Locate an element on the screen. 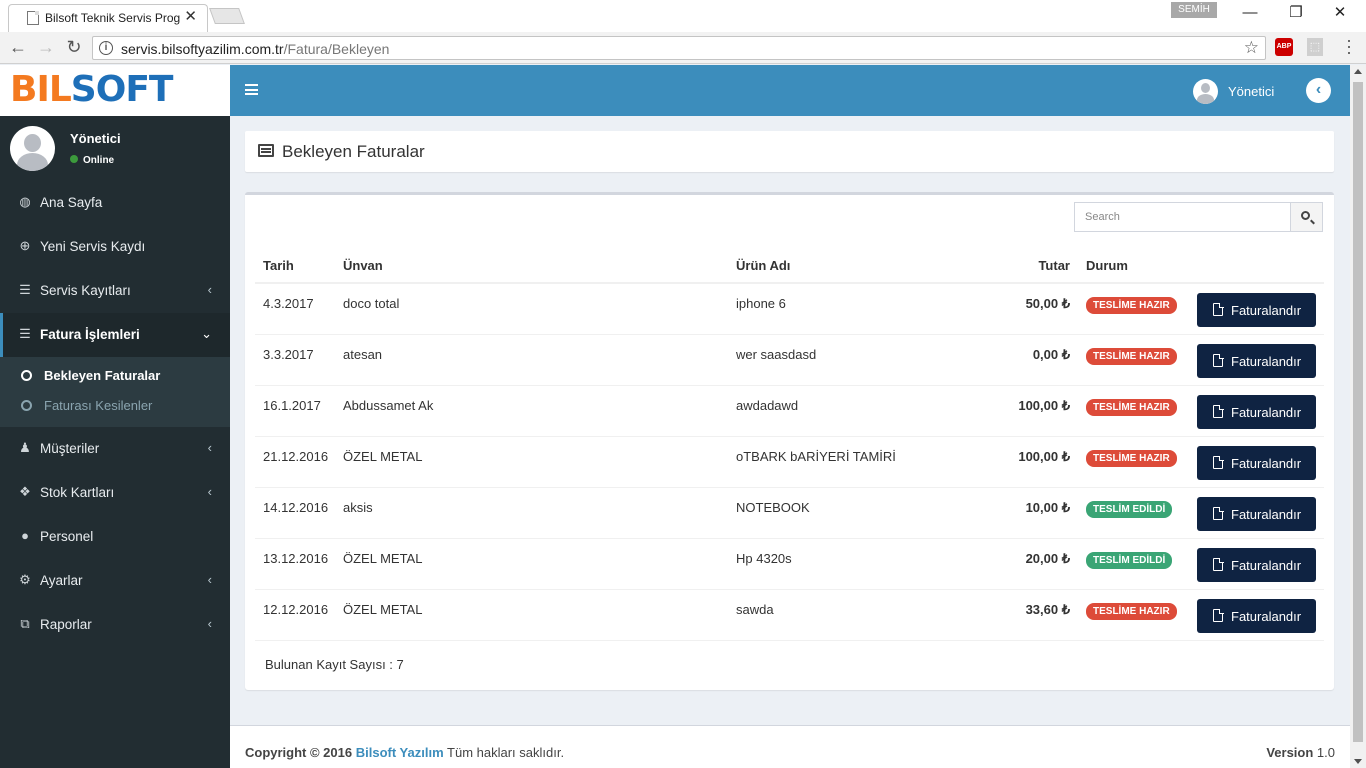 This screenshot has height=768, width=1366. sidebar-item-raporlar: ⧉ Raporlar ‹ is located at coordinates (115, 625).